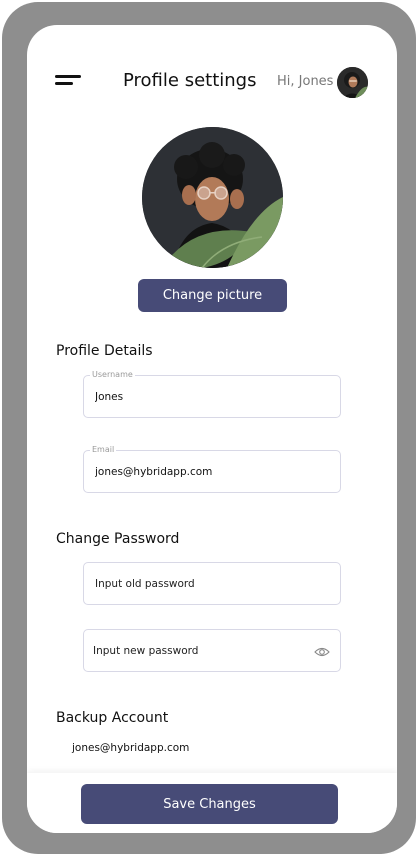  I want to click on username-input, so click(200, 396).